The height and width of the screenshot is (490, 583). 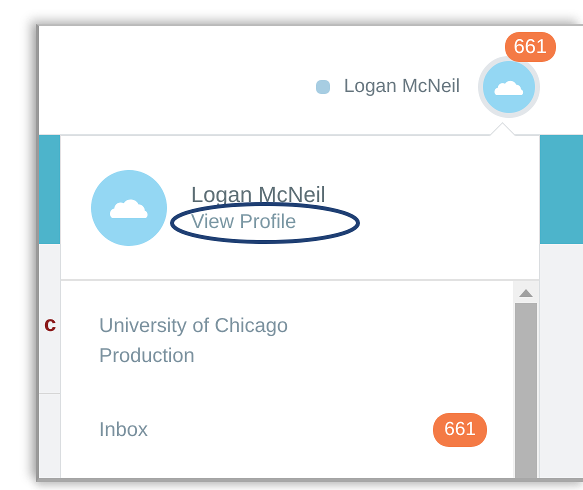 What do you see at coordinates (526, 390) in the screenshot?
I see `scroll-thumb` at bounding box center [526, 390].